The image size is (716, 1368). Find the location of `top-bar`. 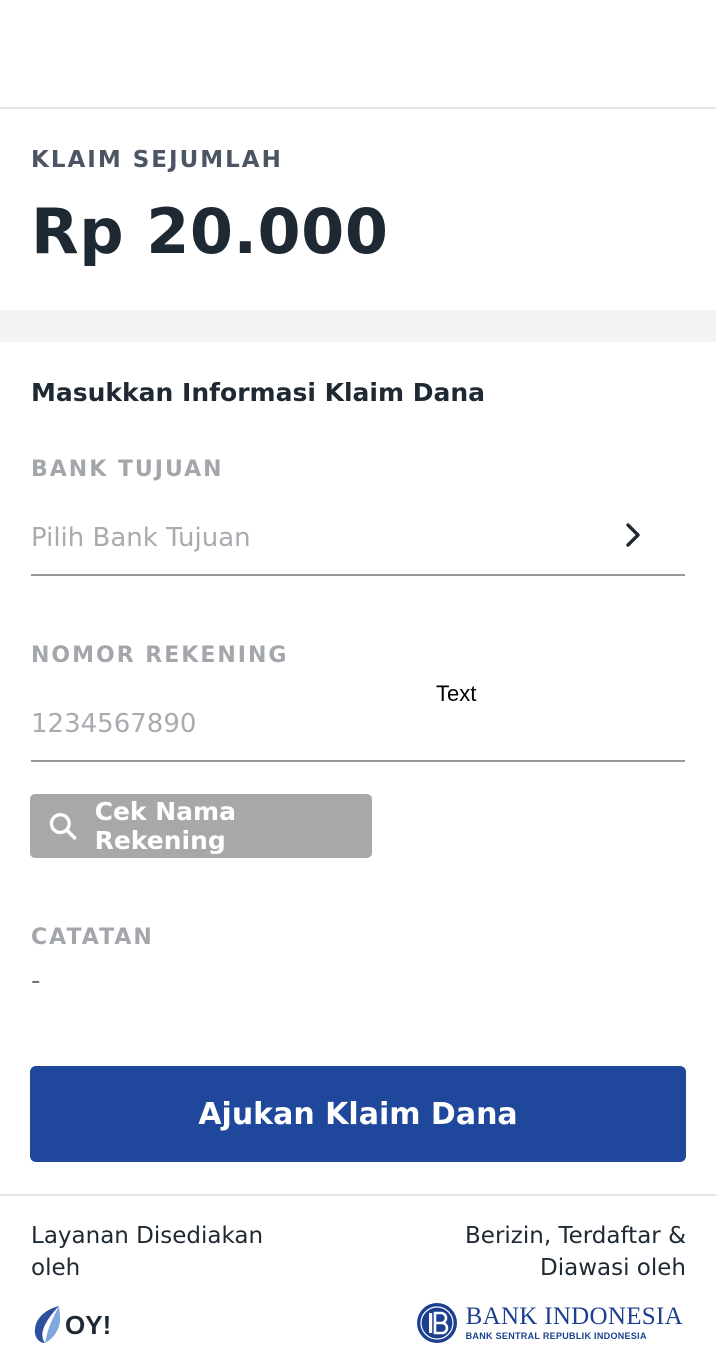

top-bar is located at coordinates (358, 54).